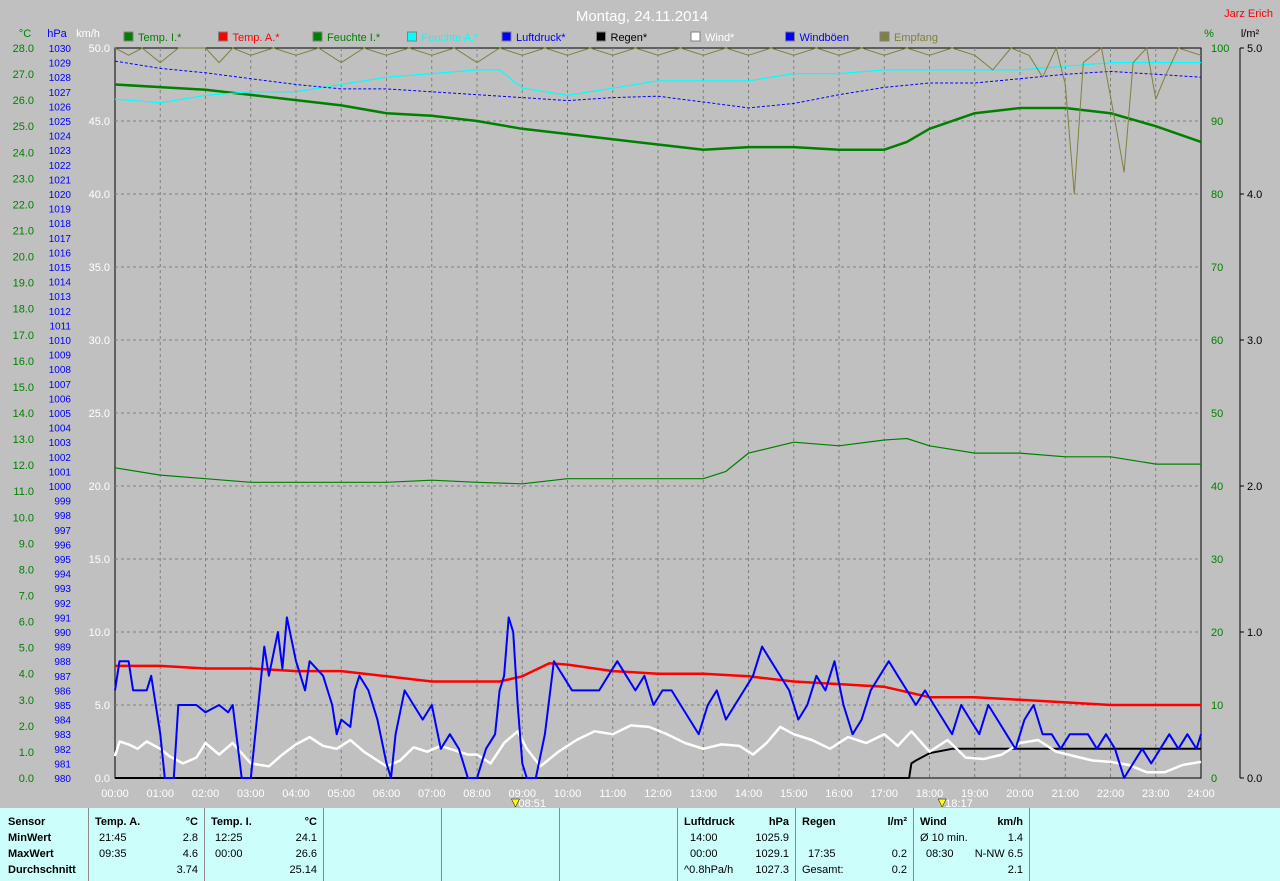 The width and height of the screenshot is (1280, 881). Describe the element at coordinates (23, 388) in the screenshot. I see `temp-tick-label: 15.0` at that location.